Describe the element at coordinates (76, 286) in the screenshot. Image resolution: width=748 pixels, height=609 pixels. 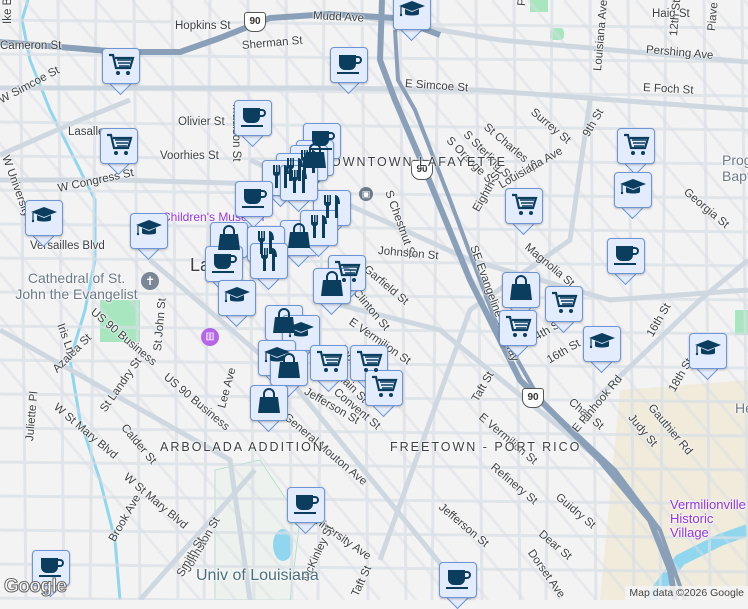
I see `place-cathedral: Cathedral of St. John the Evangelist` at that location.